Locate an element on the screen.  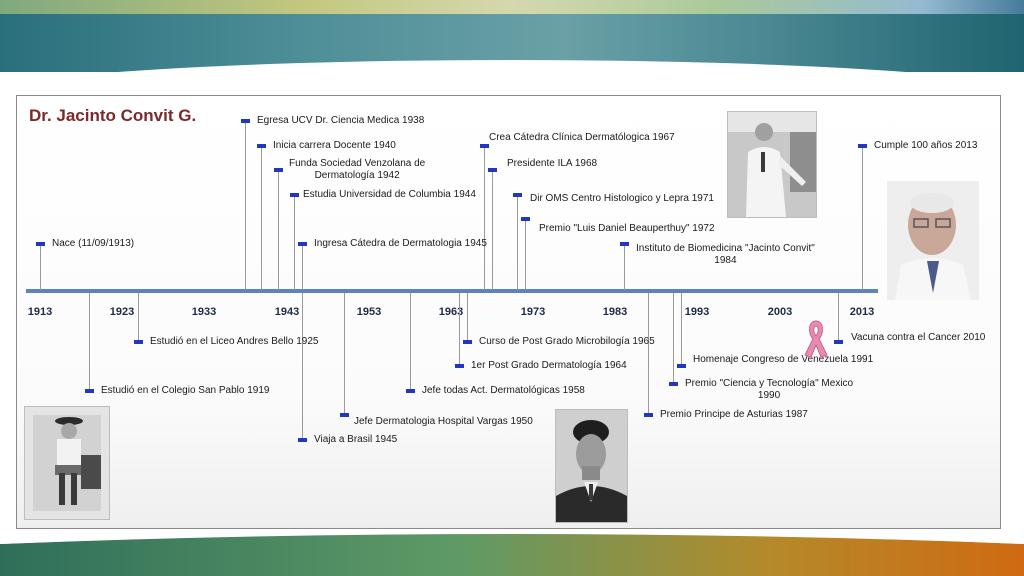
event-label: Cumple 100 años 2013 is located at coordinates (926, 145).